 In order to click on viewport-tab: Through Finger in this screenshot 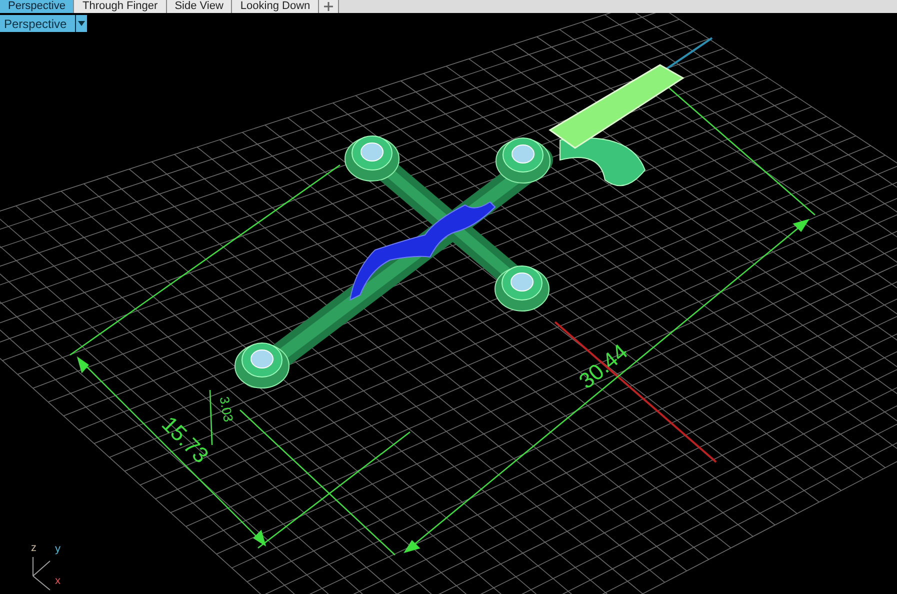, I will do `click(120, 6)`.